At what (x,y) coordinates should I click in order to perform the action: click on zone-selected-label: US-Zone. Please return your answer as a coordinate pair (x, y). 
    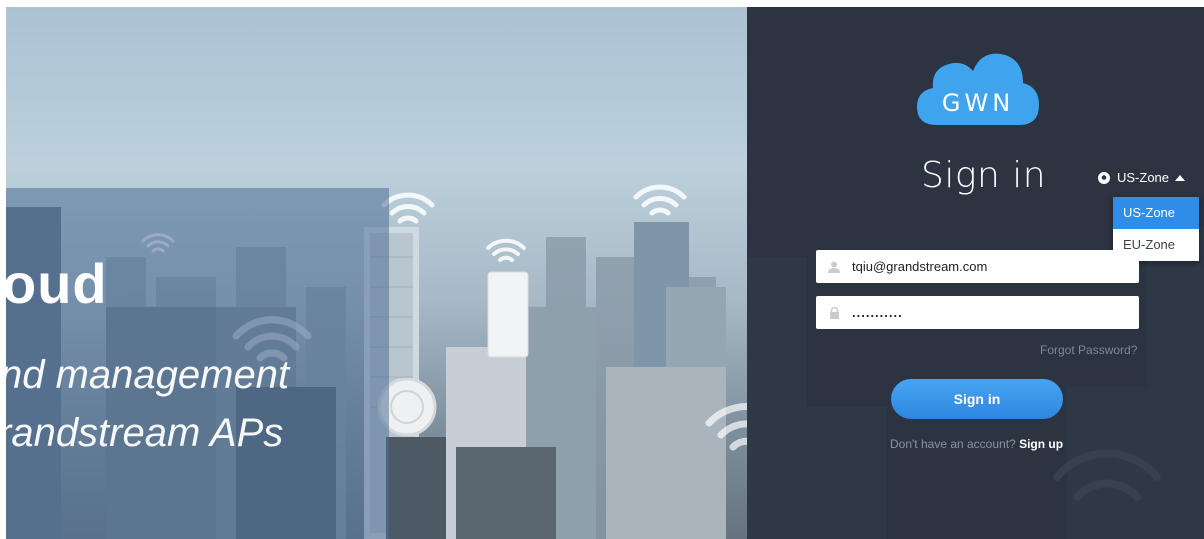
    Looking at the image, I should click on (1143, 177).